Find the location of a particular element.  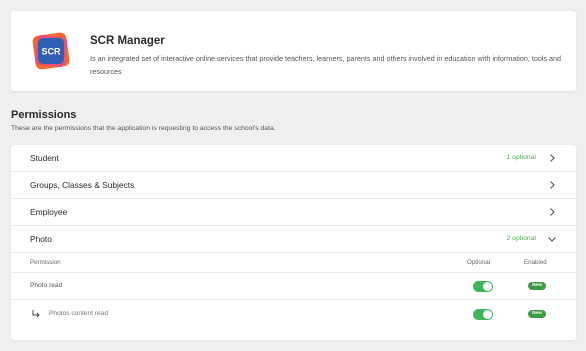

return-arrow-icon is located at coordinates (36, 314).